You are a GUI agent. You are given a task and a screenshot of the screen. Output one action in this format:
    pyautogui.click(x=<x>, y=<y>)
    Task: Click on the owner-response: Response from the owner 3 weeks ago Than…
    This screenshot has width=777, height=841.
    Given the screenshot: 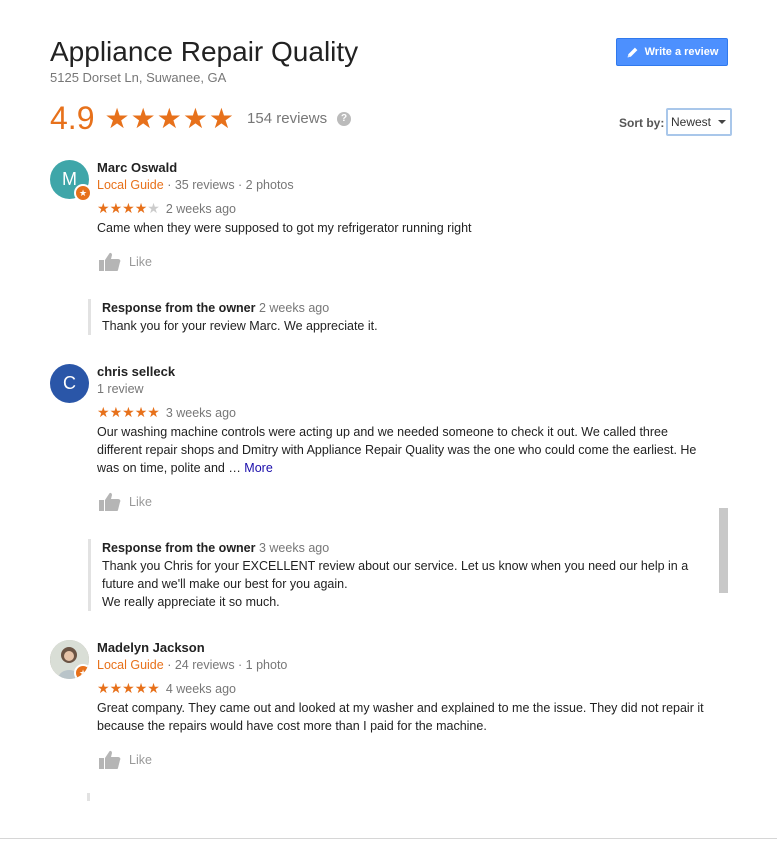 What is the action you would take?
    pyautogui.click(x=405, y=575)
    